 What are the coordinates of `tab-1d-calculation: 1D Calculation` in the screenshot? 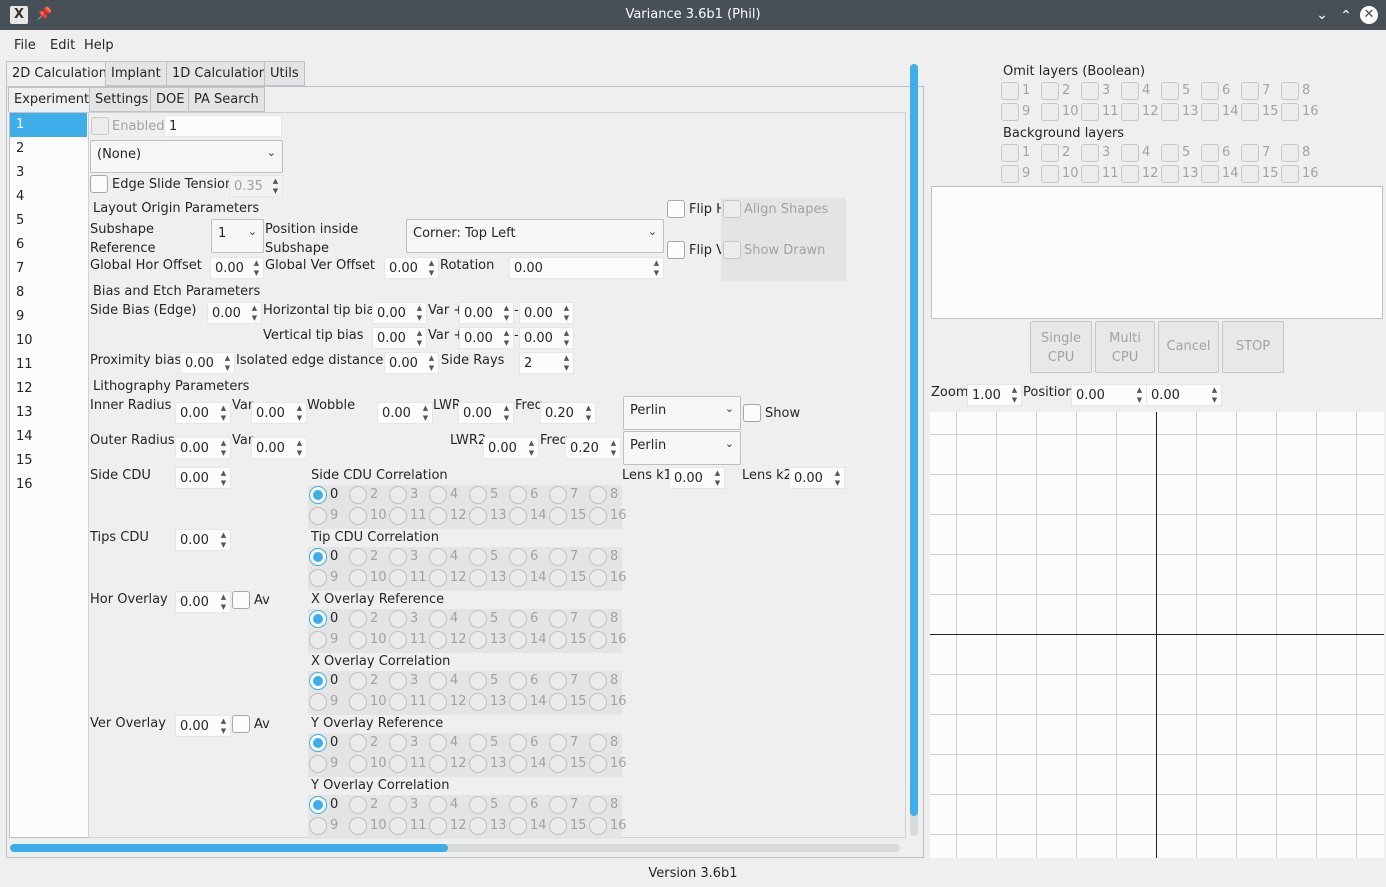 It's located at (219, 73).